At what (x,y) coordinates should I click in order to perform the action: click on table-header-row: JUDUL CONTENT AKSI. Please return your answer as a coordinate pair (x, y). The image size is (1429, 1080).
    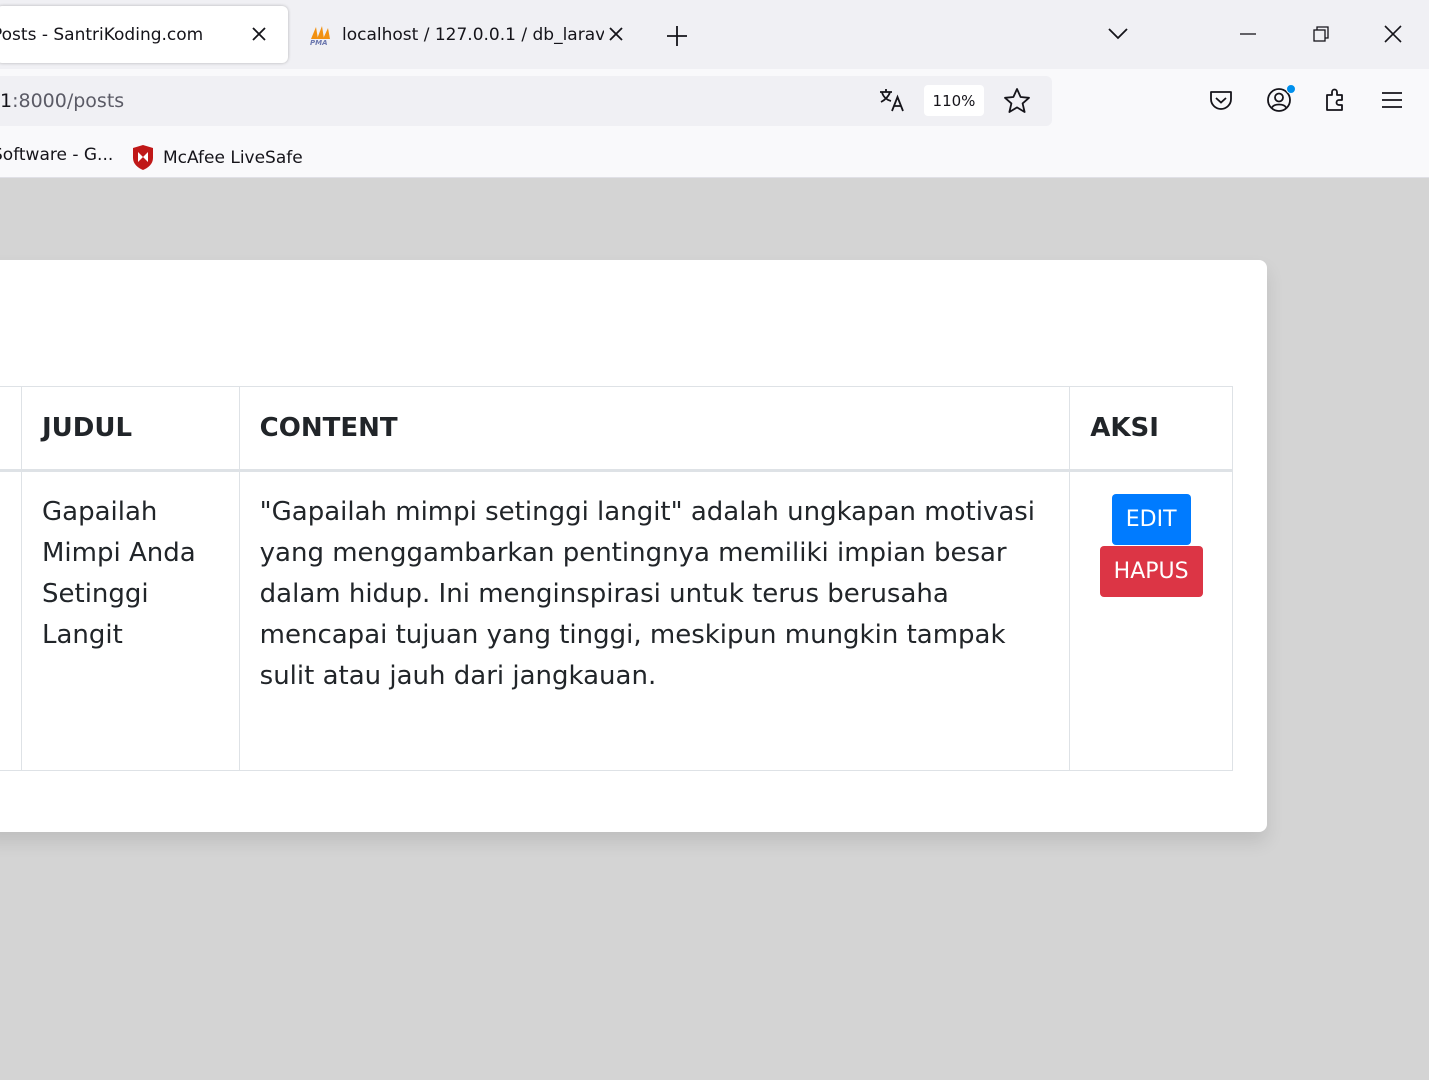
    Looking at the image, I should click on (616, 429).